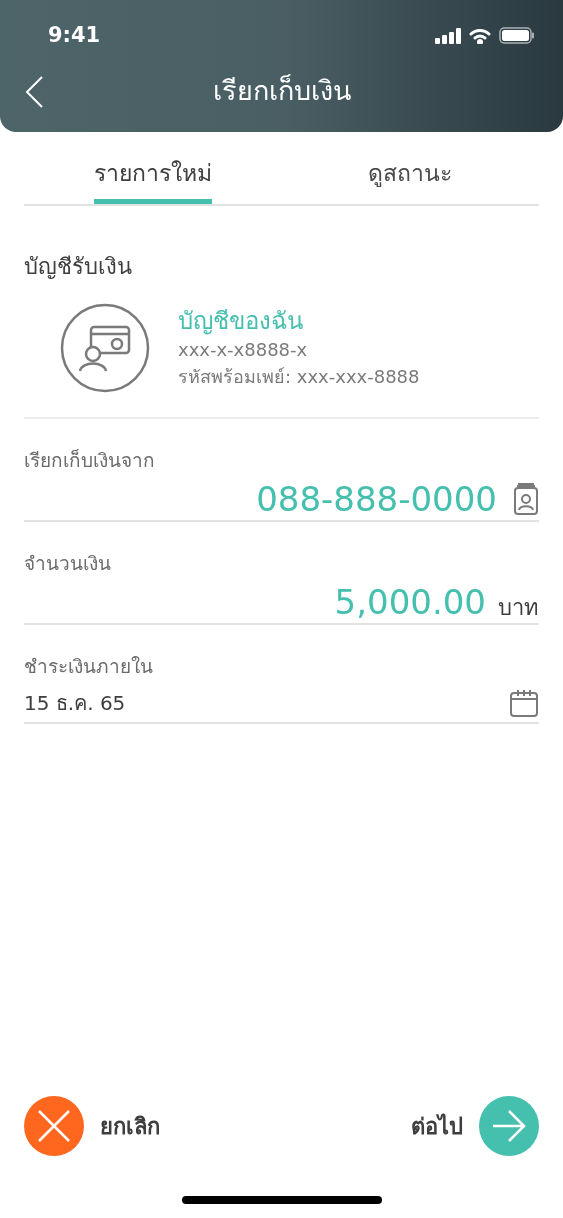  Describe the element at coordinates (74, 35) in the screenshot. I see `status-time: 9:41` at that location.